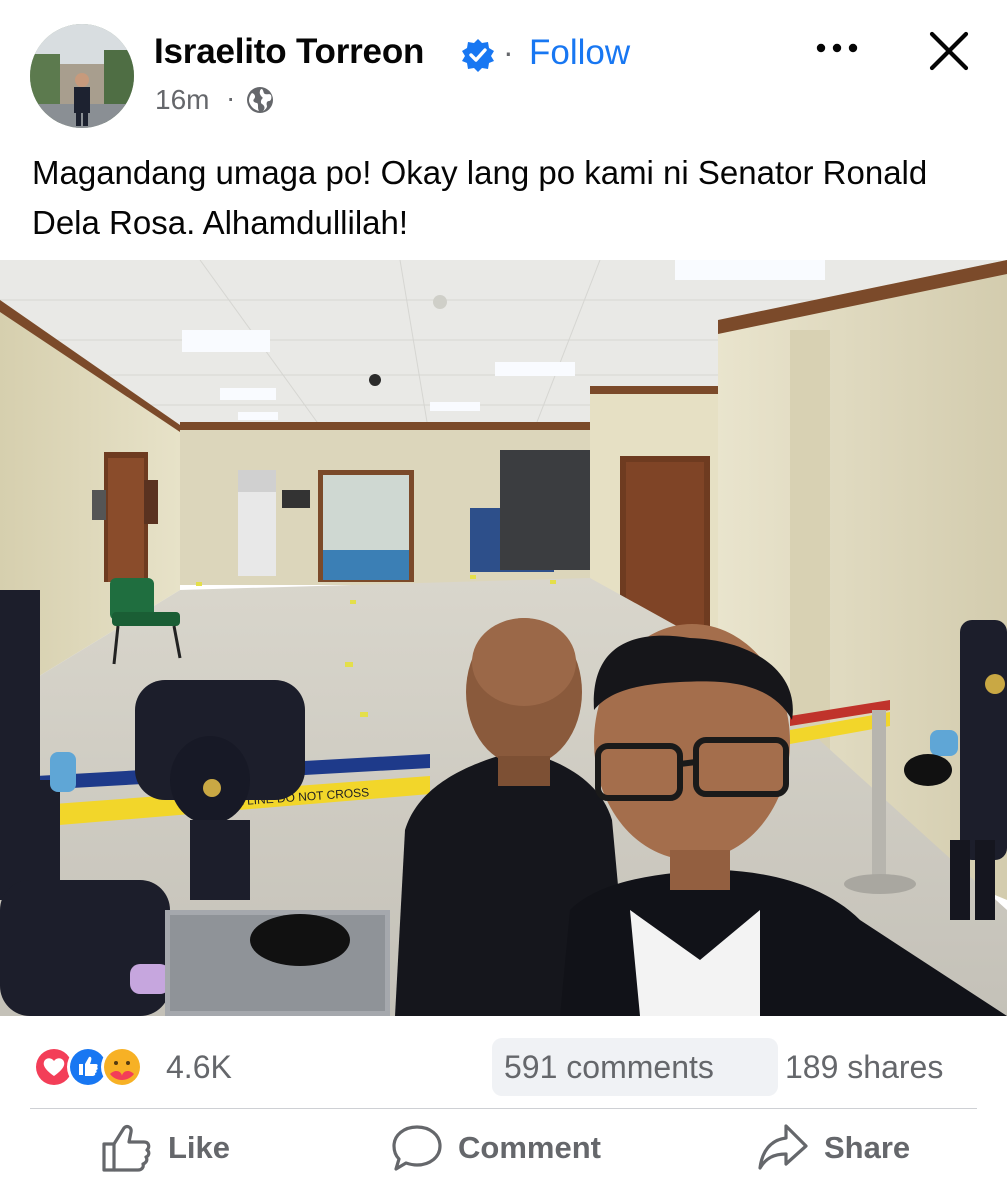  I want to click on verified-badge-icon, so click(478, 55).